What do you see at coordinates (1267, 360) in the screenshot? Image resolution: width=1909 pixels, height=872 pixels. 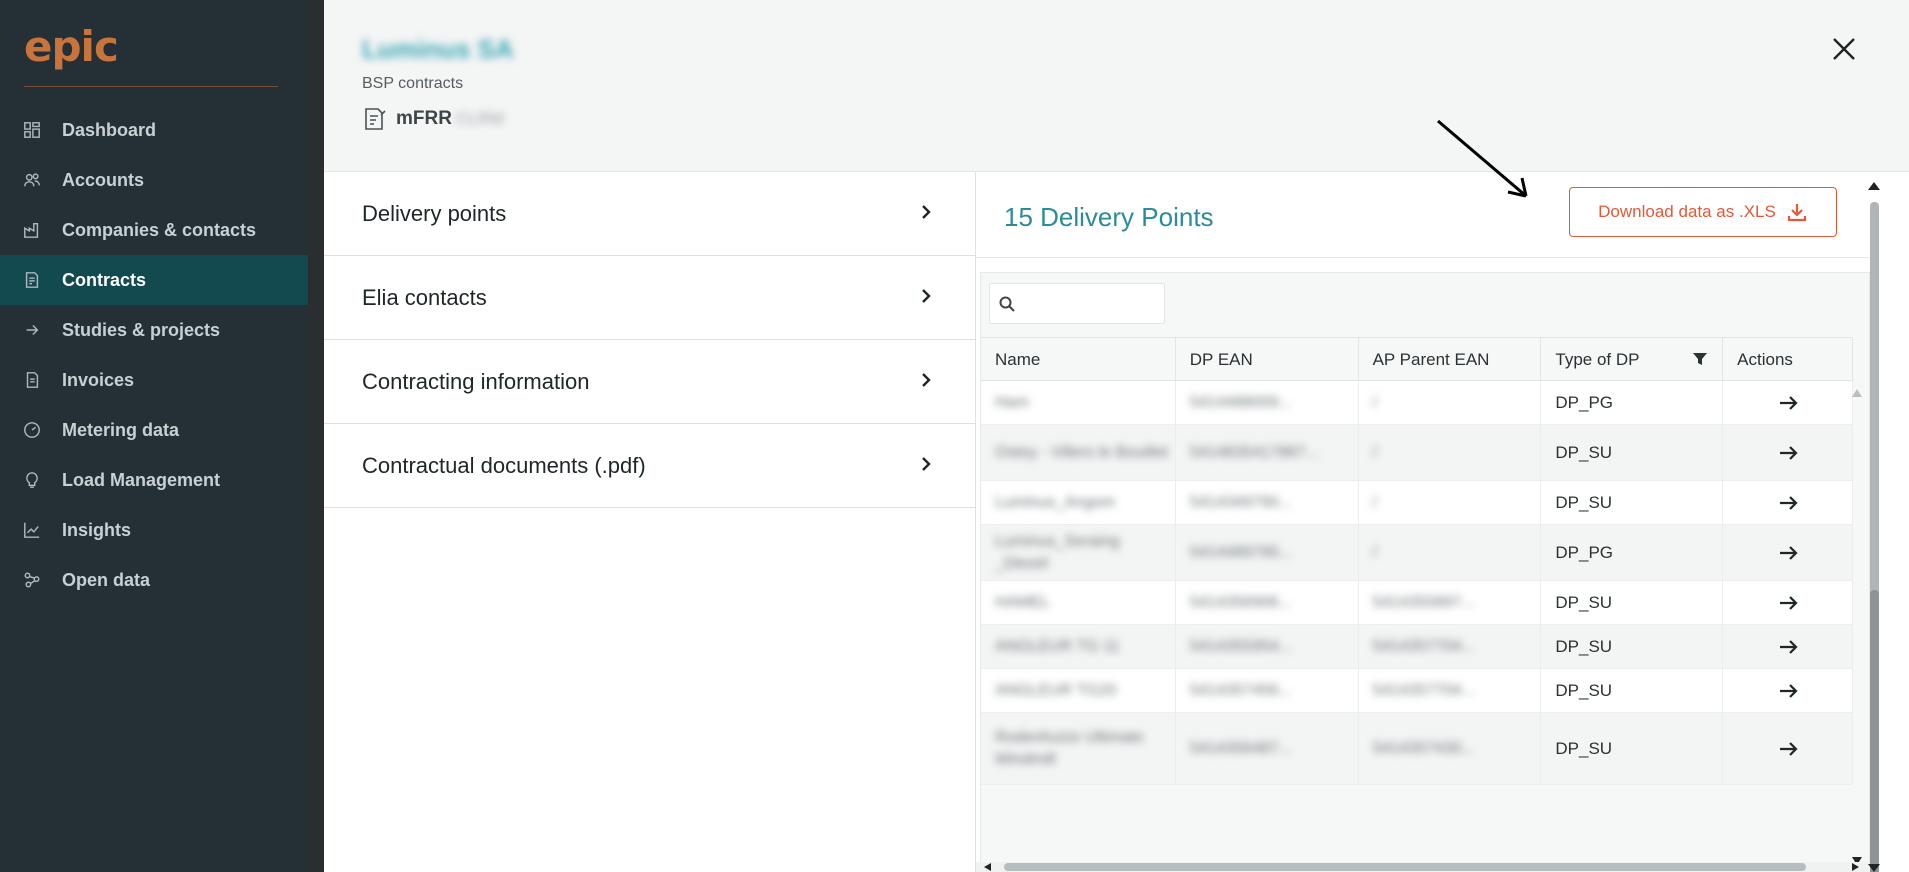 I see `column-header-dp-ean: DP EAN` at bounding box center [1267, 360].